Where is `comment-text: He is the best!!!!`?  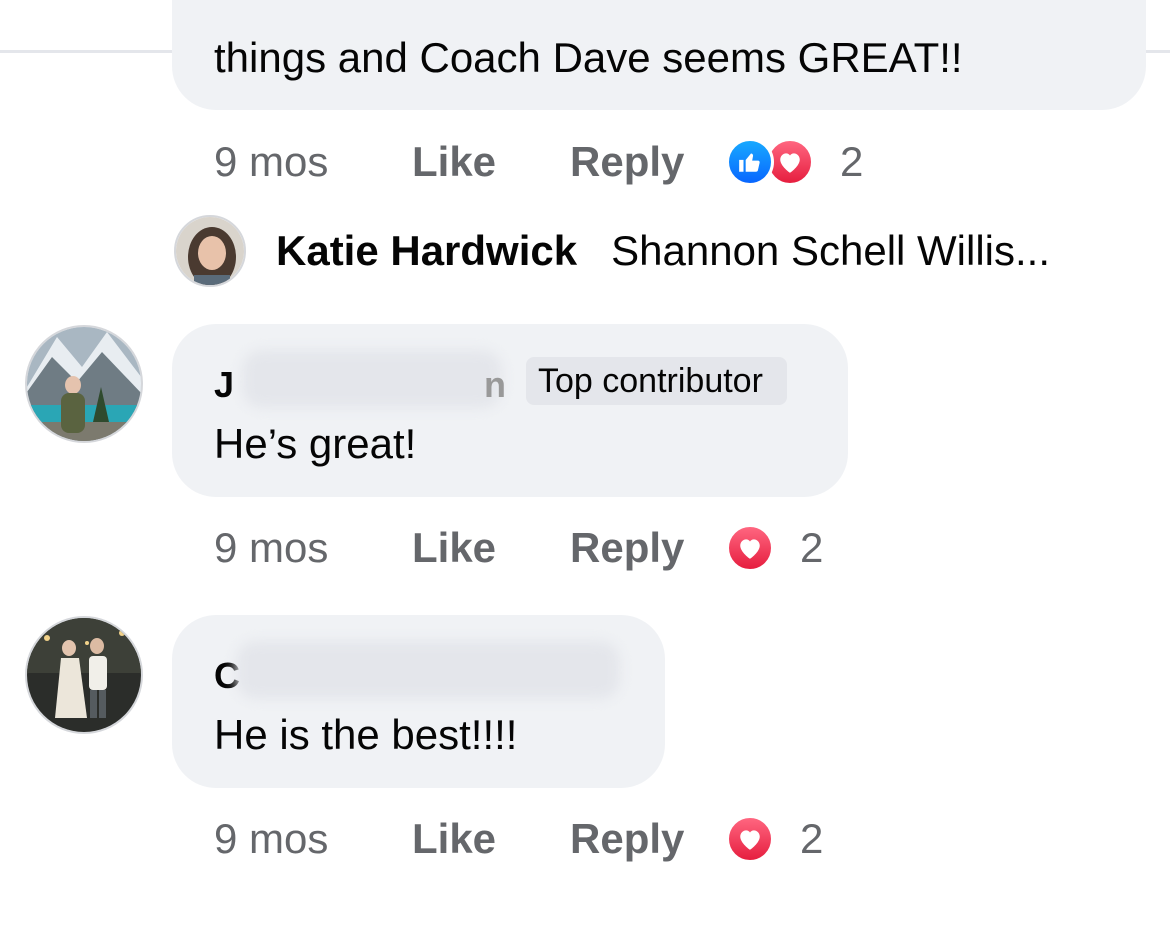 comment-text: He is the best!!!! is located at coordinates (366, 734).